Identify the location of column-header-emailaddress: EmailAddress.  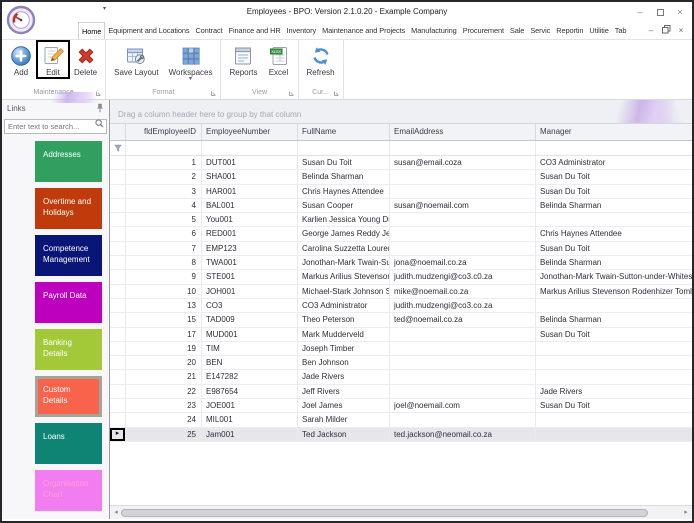
(463, 132).